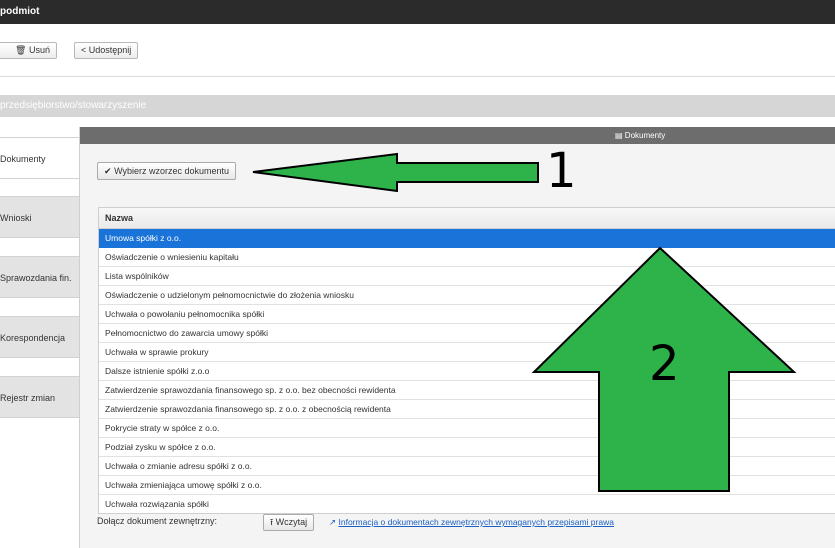 Image resolution: width=835 pixels, height=548 pixels. I want to click on arrow-left-annotation, so click(395, 172).